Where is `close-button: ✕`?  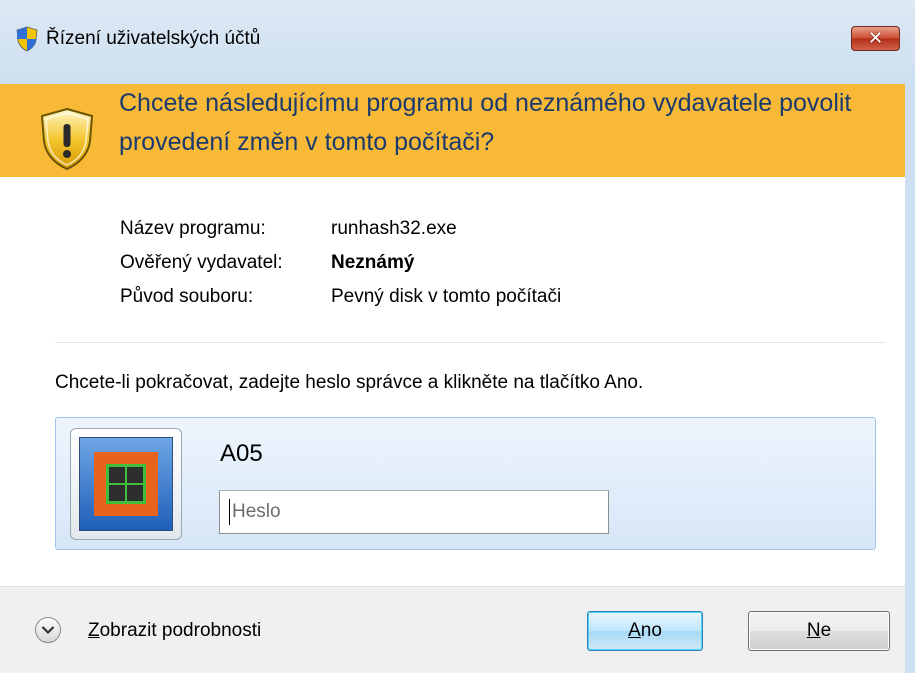 close-button: ✕ is located at coordinates (875, 38).